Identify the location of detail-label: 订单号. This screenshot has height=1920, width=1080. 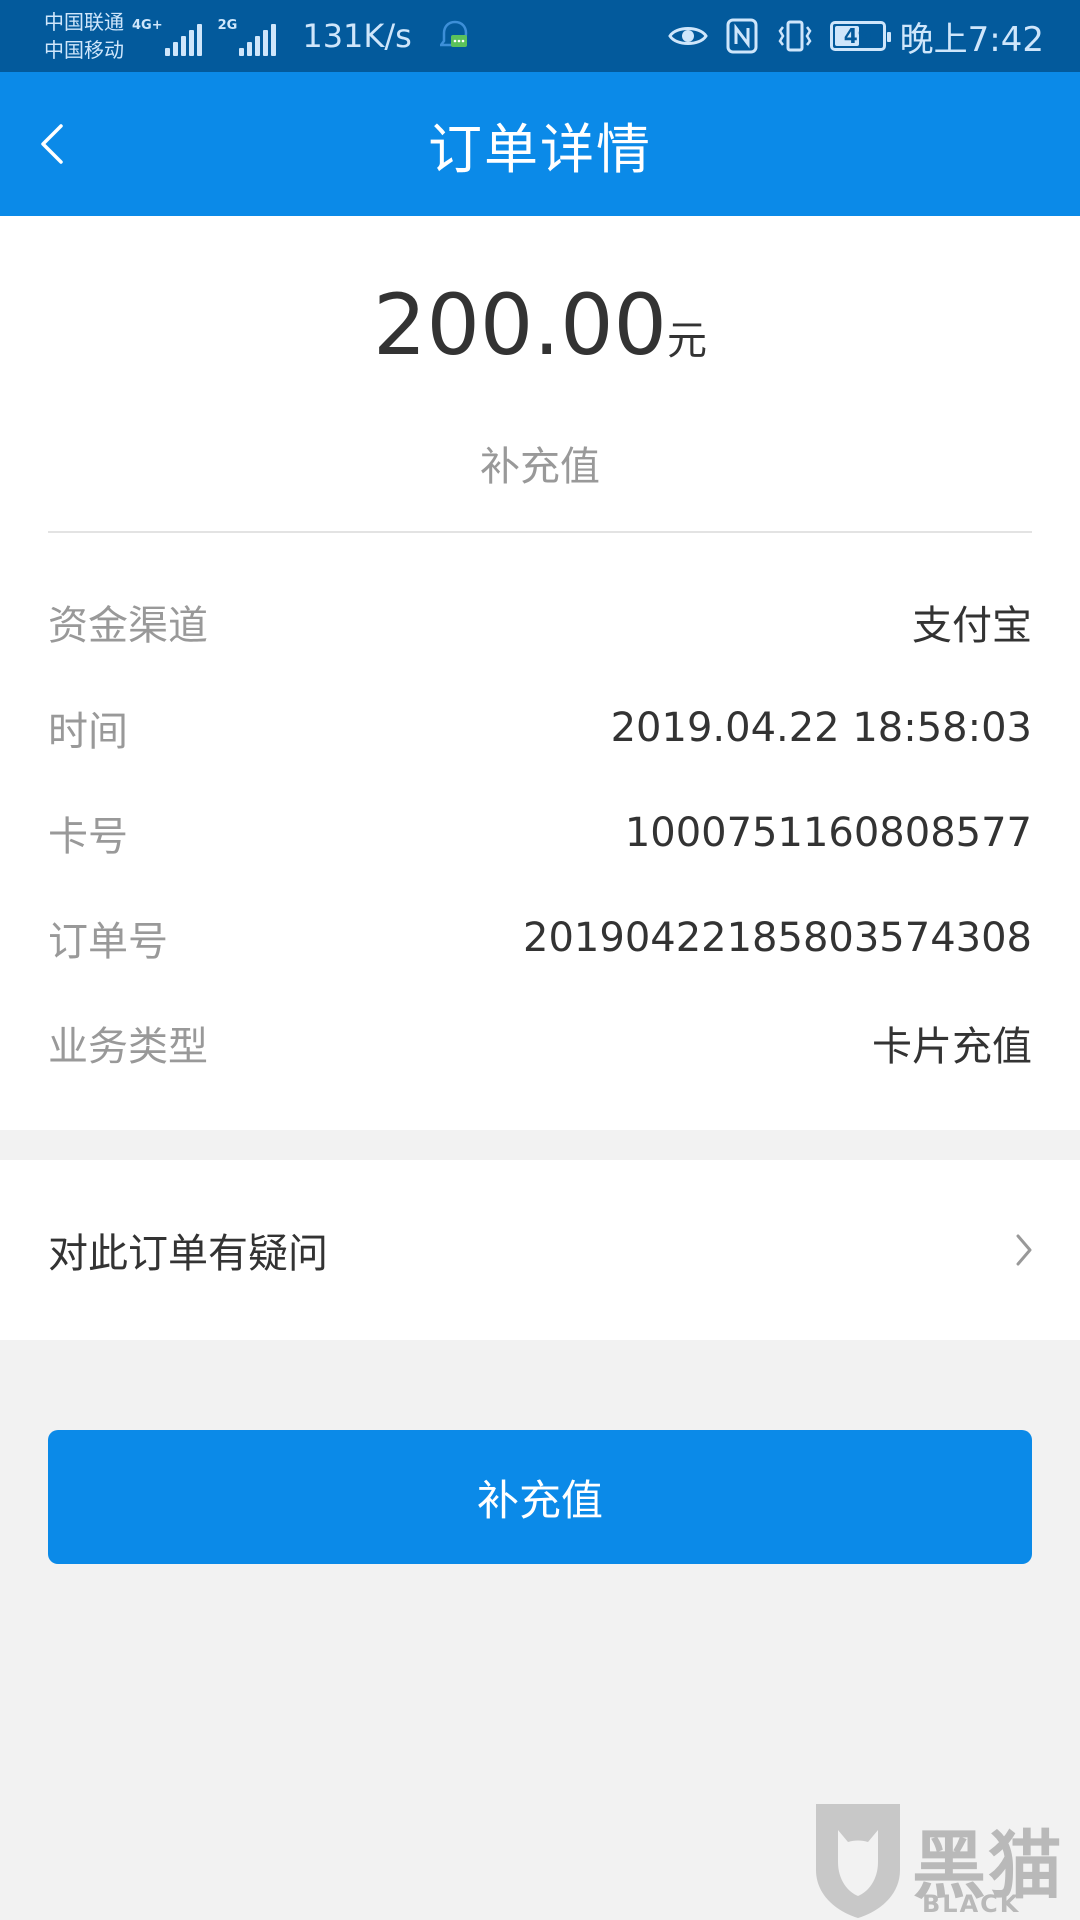
(108, 942).